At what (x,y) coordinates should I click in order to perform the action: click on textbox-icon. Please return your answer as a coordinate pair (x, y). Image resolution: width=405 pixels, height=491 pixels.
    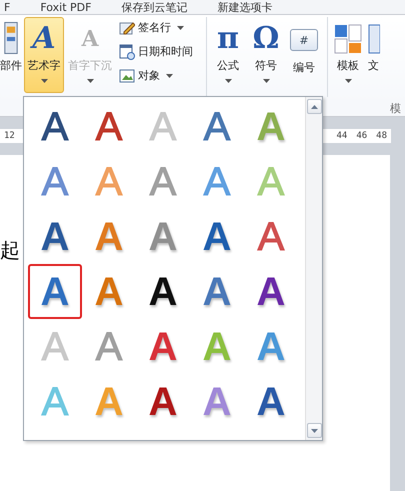
    Looking at the image, I should click on (374, 39).